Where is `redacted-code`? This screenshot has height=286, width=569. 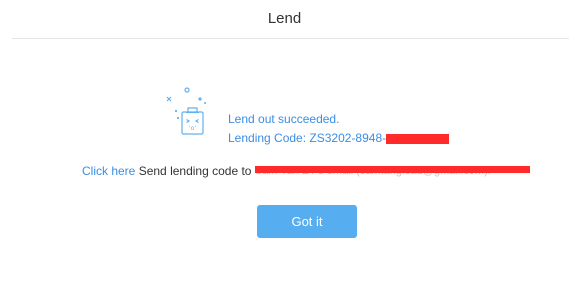 redacted-code is located at coordinates (418, 138).